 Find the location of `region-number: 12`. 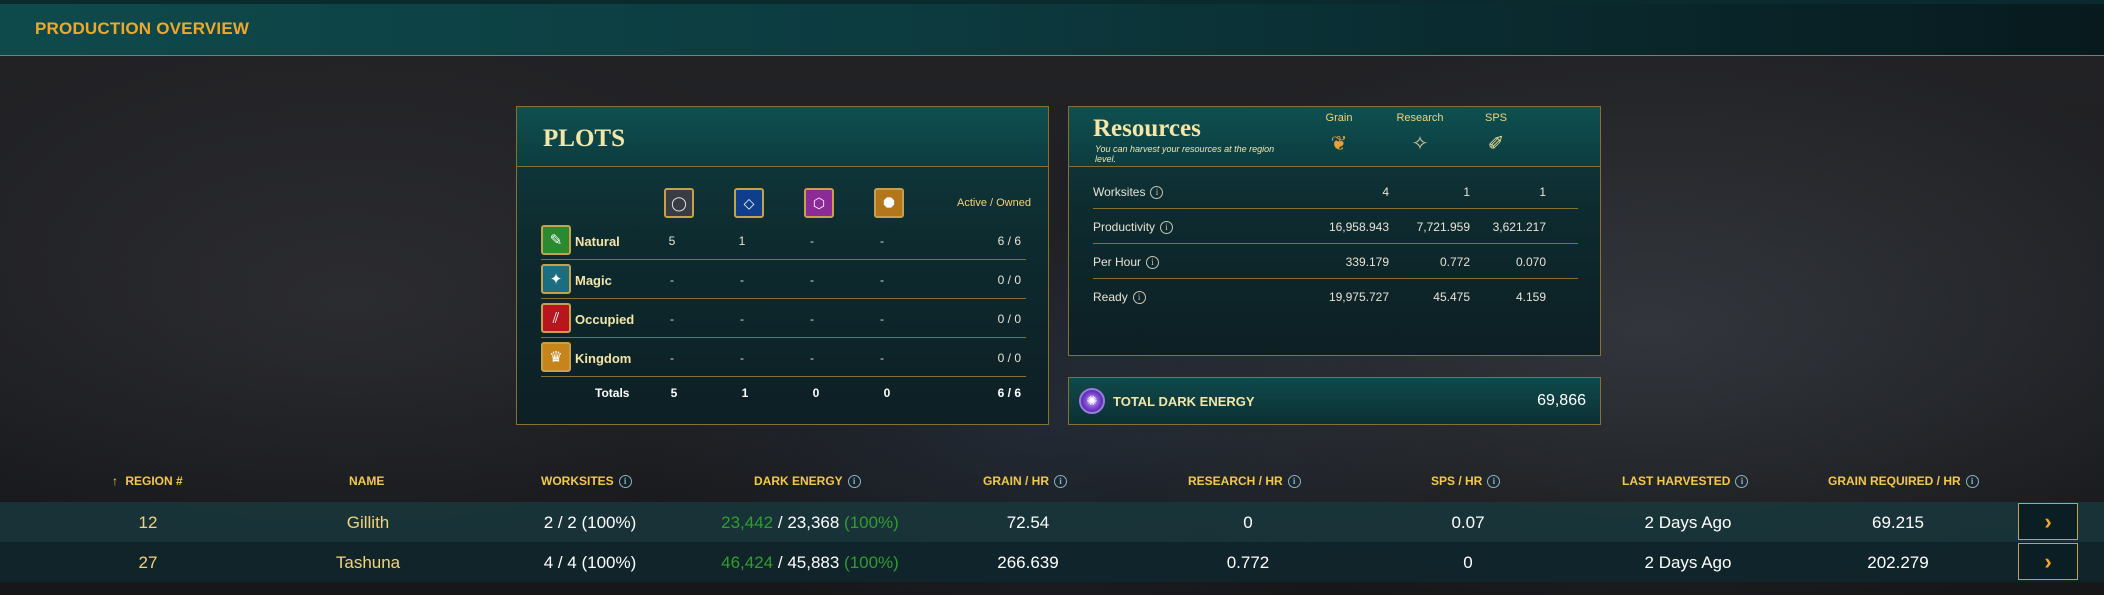

region-number: 12 is located at coordinates (148, 522).